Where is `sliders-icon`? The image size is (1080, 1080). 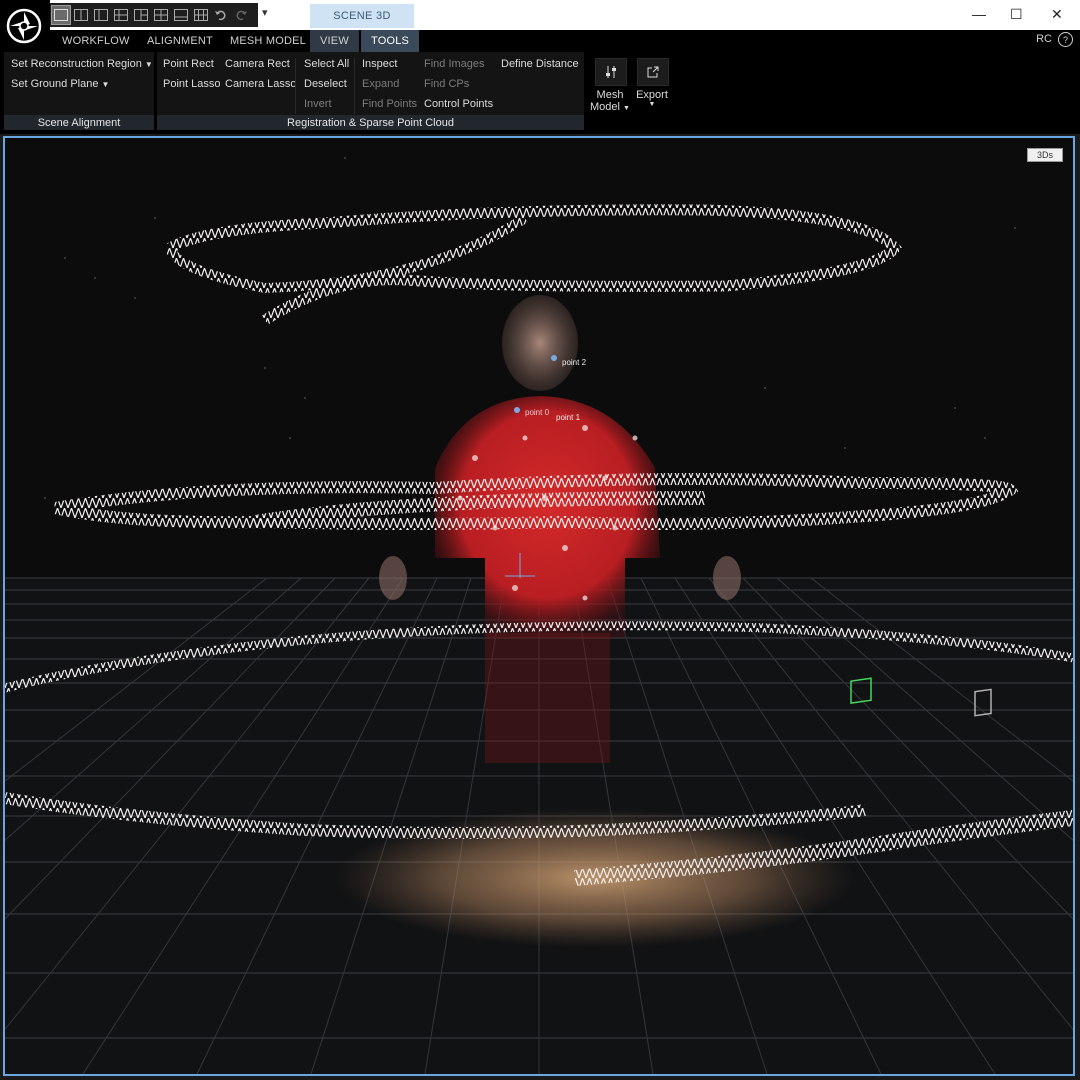
sliders-icon is located at coordinates (611, 72).